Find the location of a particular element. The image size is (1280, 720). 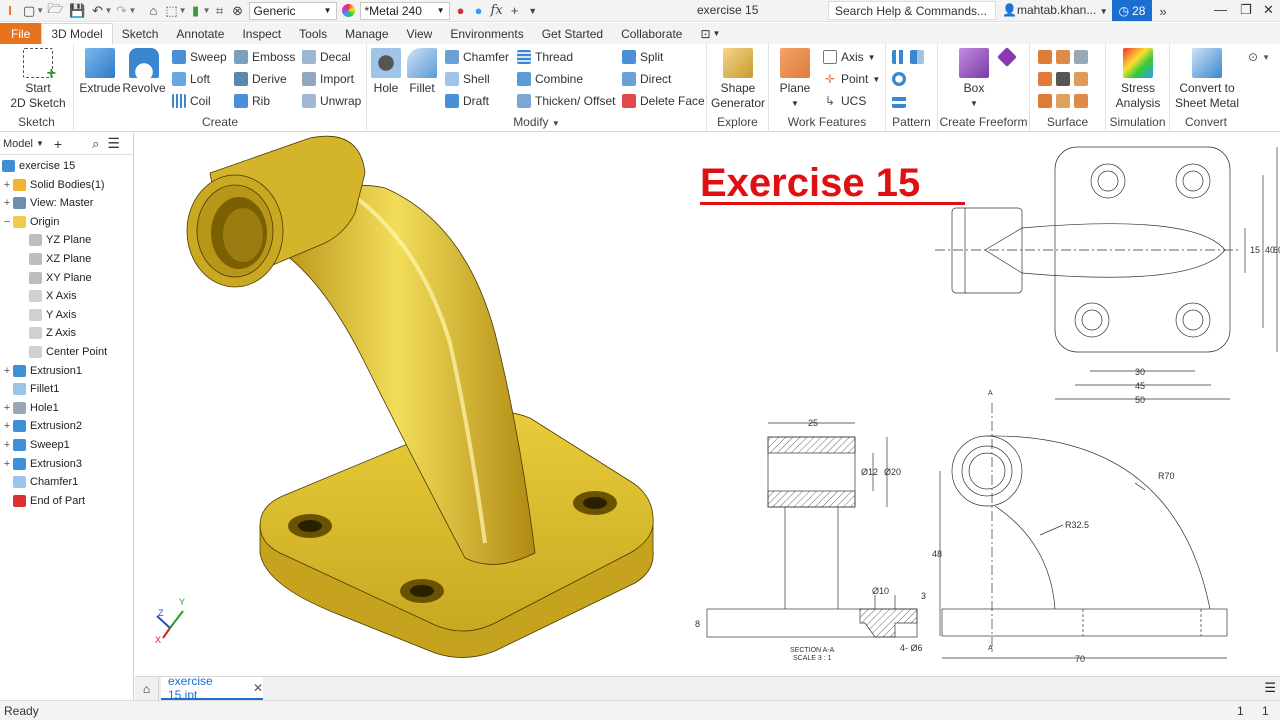

menu-icon: ☰ is located at coordinates (113, 143).